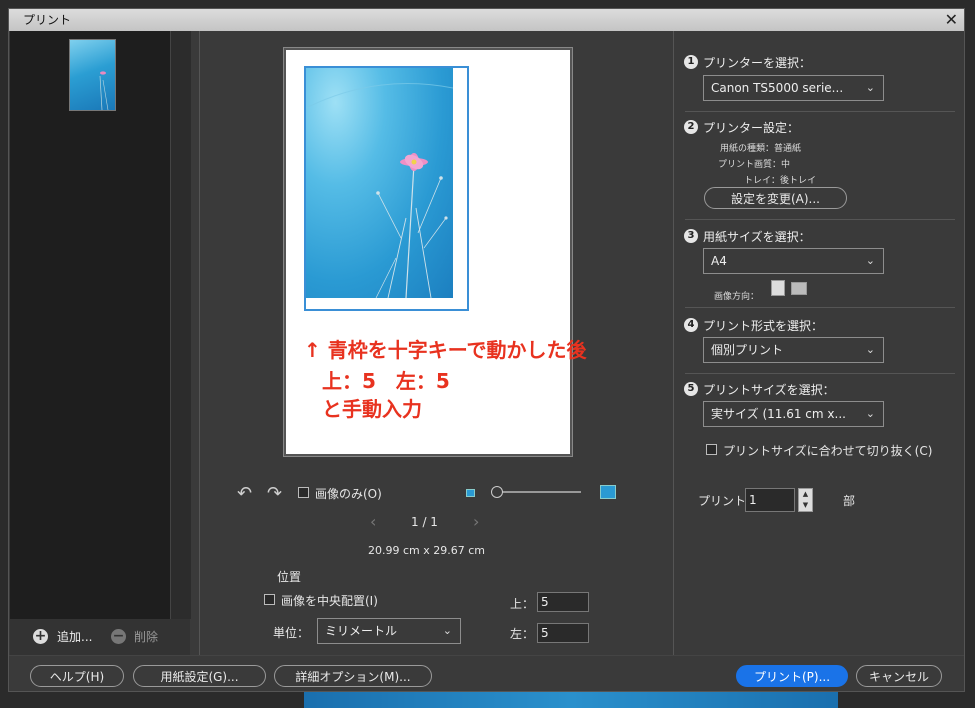 Image resolution: width=975 pixels, height=708 pixels. I want to click on portrait-orientation-icon, so click(778, 288).